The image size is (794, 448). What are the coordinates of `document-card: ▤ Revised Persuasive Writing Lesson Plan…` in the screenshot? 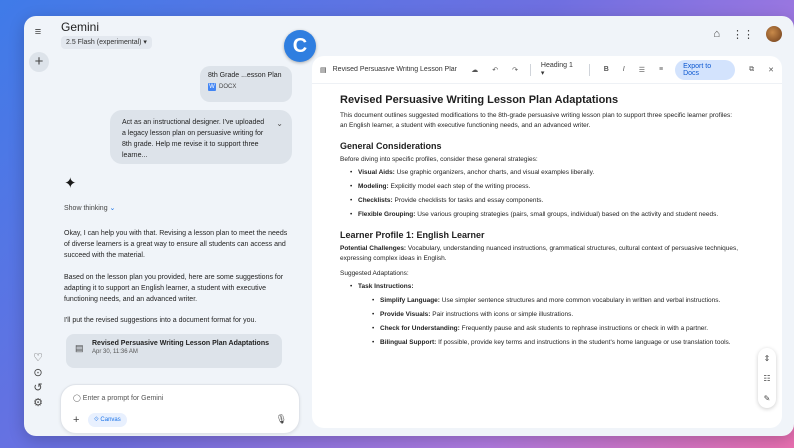 It's located at (174, 351).